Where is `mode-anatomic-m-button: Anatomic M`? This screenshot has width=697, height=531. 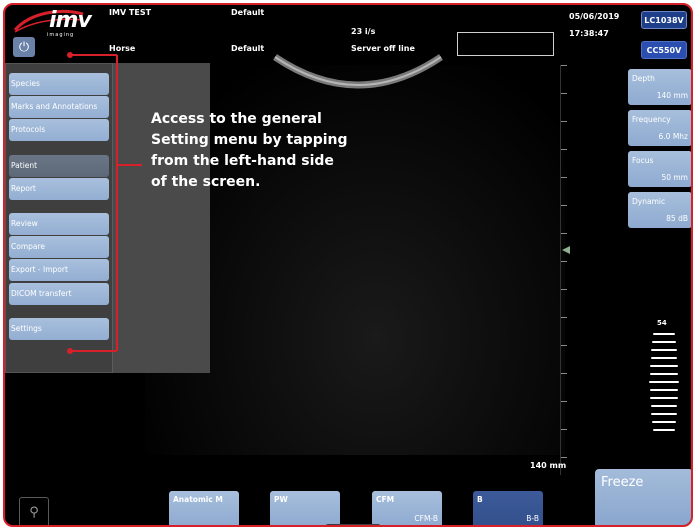
mode-anatomic-m-button: Anatomic M is located at coordinates (204, 508).